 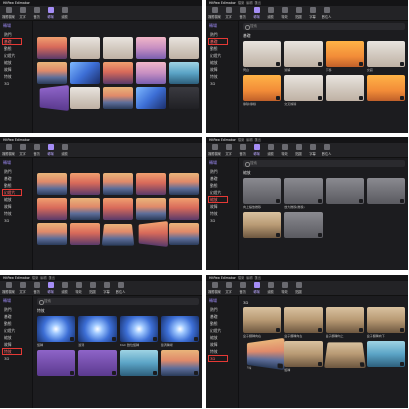 I want to click on transition-thumbnail: 交叉擦除, so click(x=303, y=90).